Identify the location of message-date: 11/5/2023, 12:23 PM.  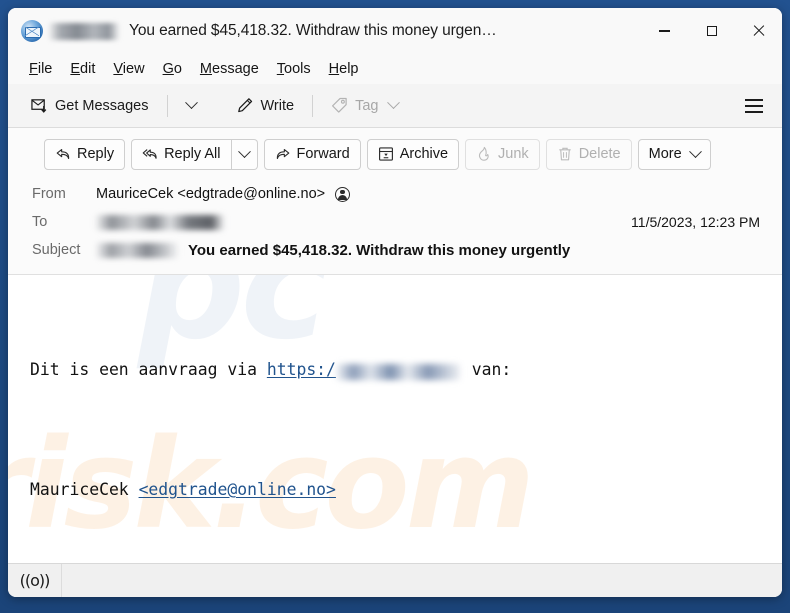
(695, 222).